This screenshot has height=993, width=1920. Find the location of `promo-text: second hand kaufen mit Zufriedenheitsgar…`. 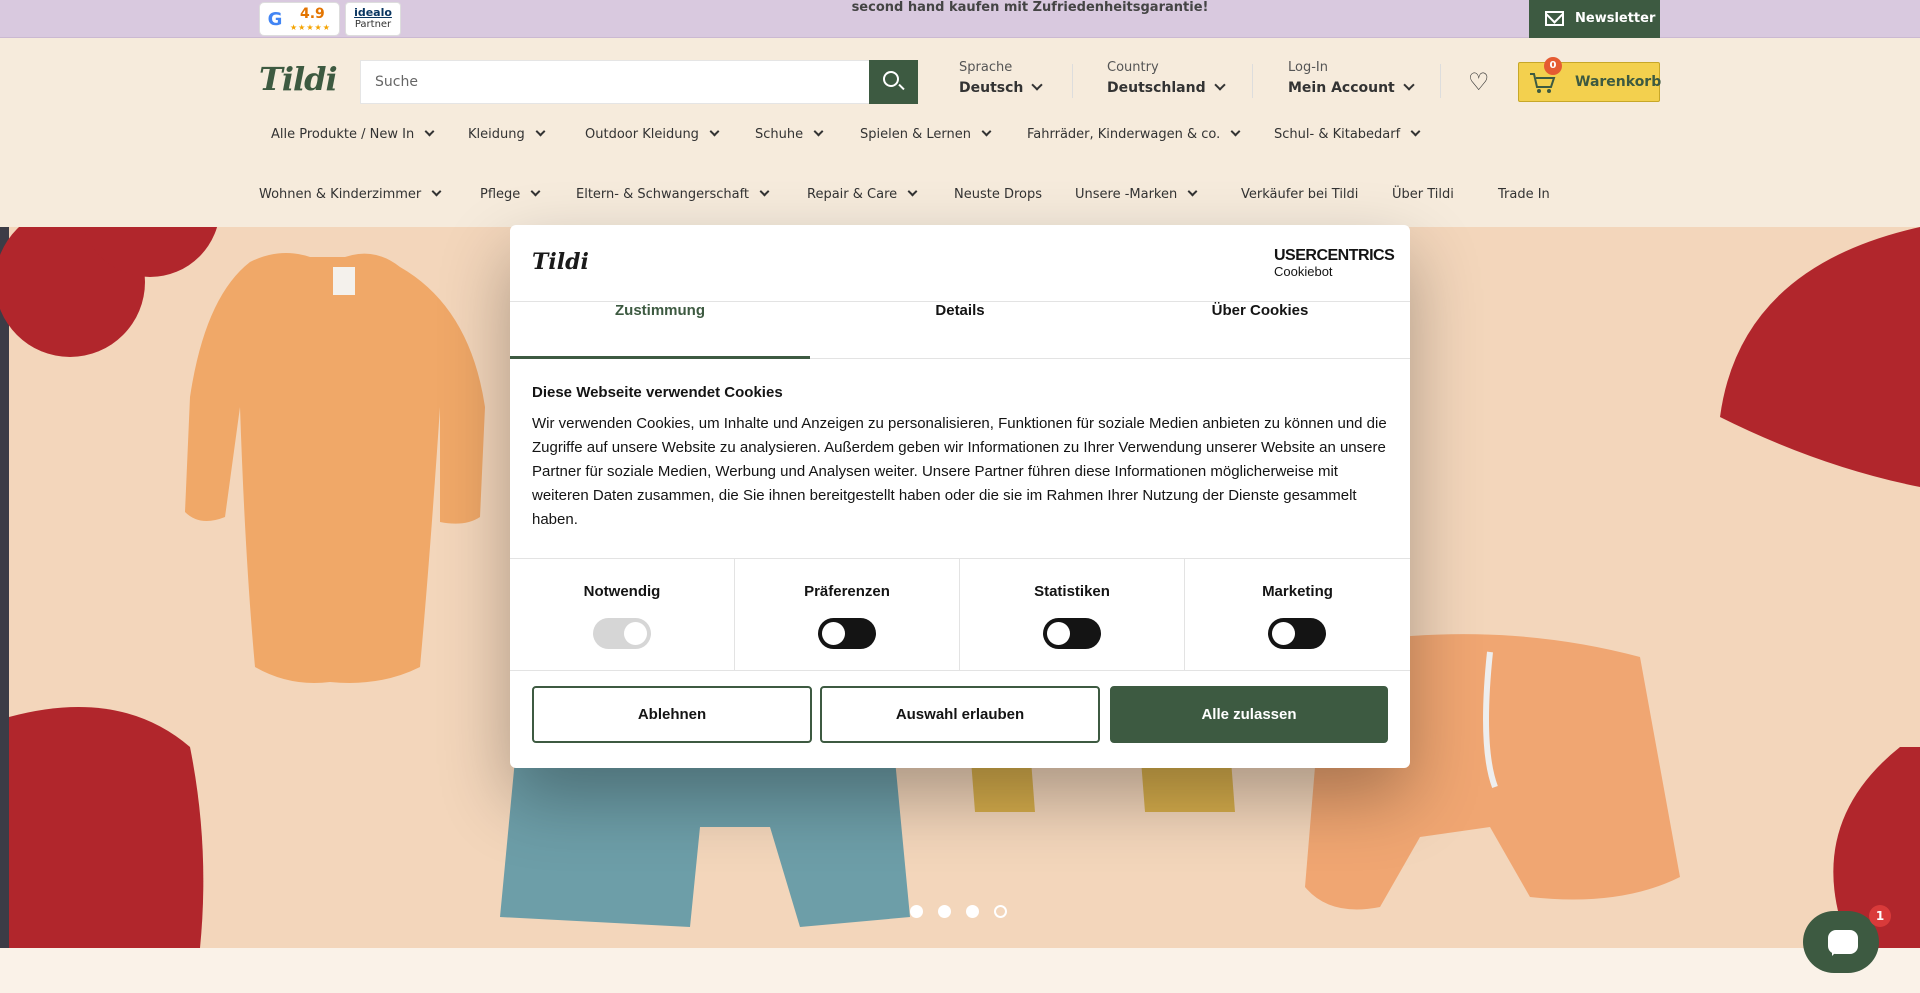

promo-text: second hand kaufen mit Zufriedenheitsgar… is located at coordinates (1030, 7).